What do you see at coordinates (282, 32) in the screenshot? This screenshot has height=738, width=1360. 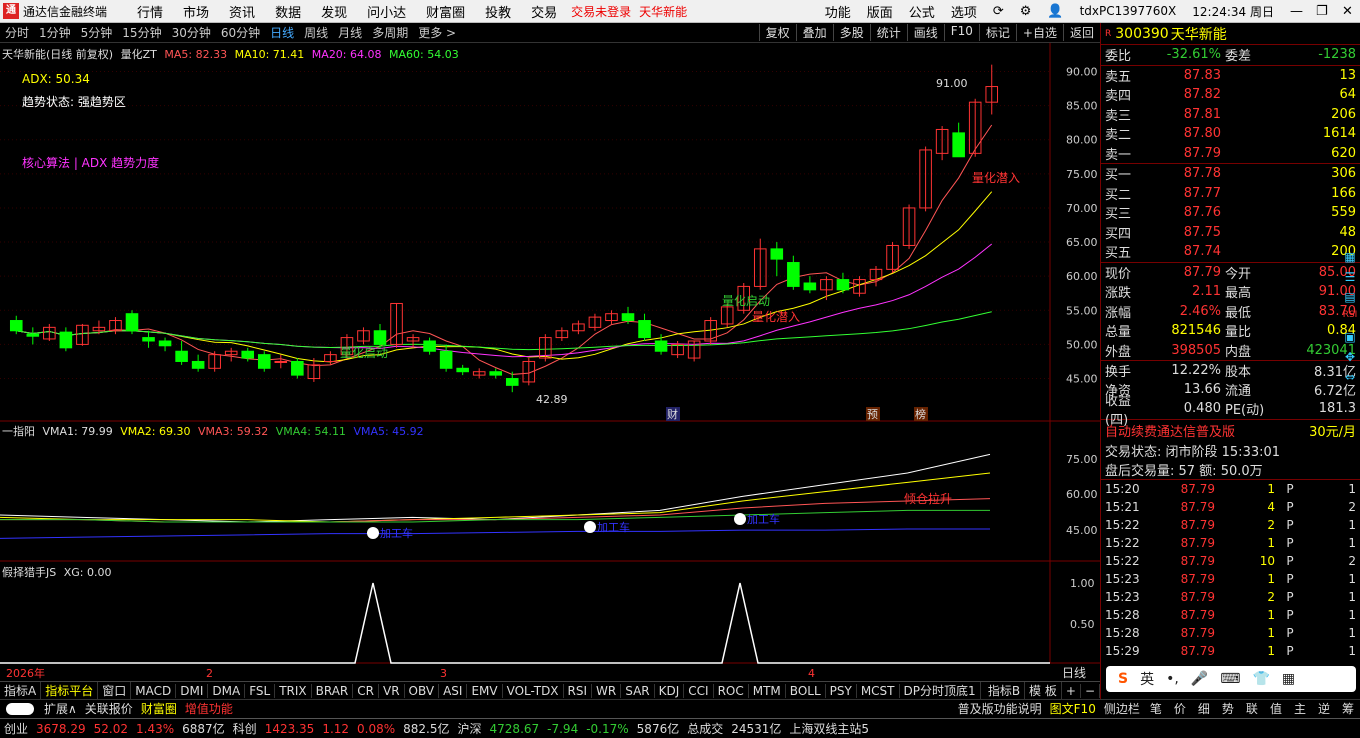 I see `period-tab-daily: 日线` at bounding box center [282, 32].